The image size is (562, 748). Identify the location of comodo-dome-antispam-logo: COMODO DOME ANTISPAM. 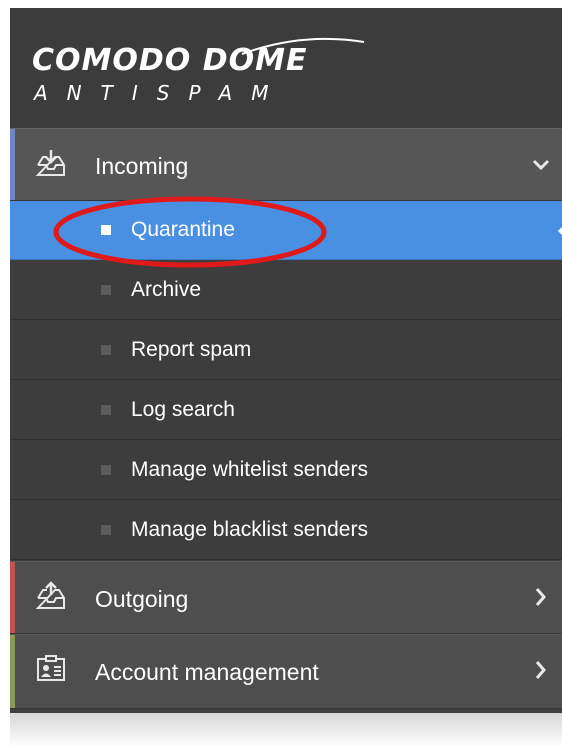
(198, 71).